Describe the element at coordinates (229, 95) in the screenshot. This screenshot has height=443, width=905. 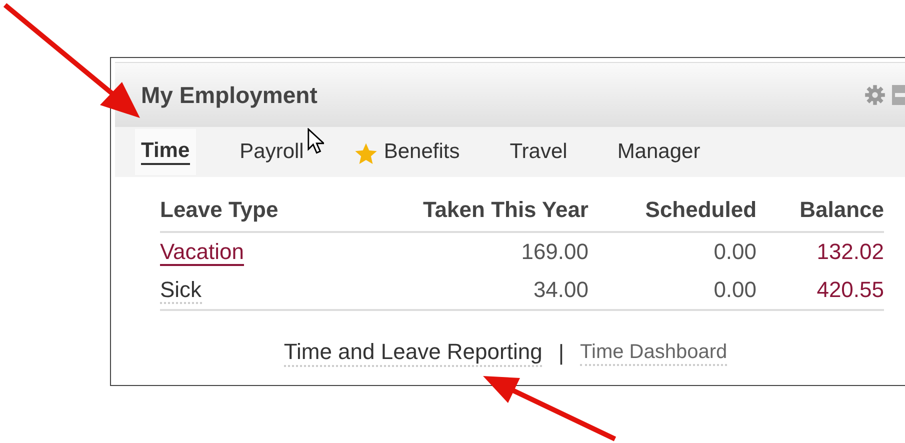
I see `panel-title: My Employment` at that location.